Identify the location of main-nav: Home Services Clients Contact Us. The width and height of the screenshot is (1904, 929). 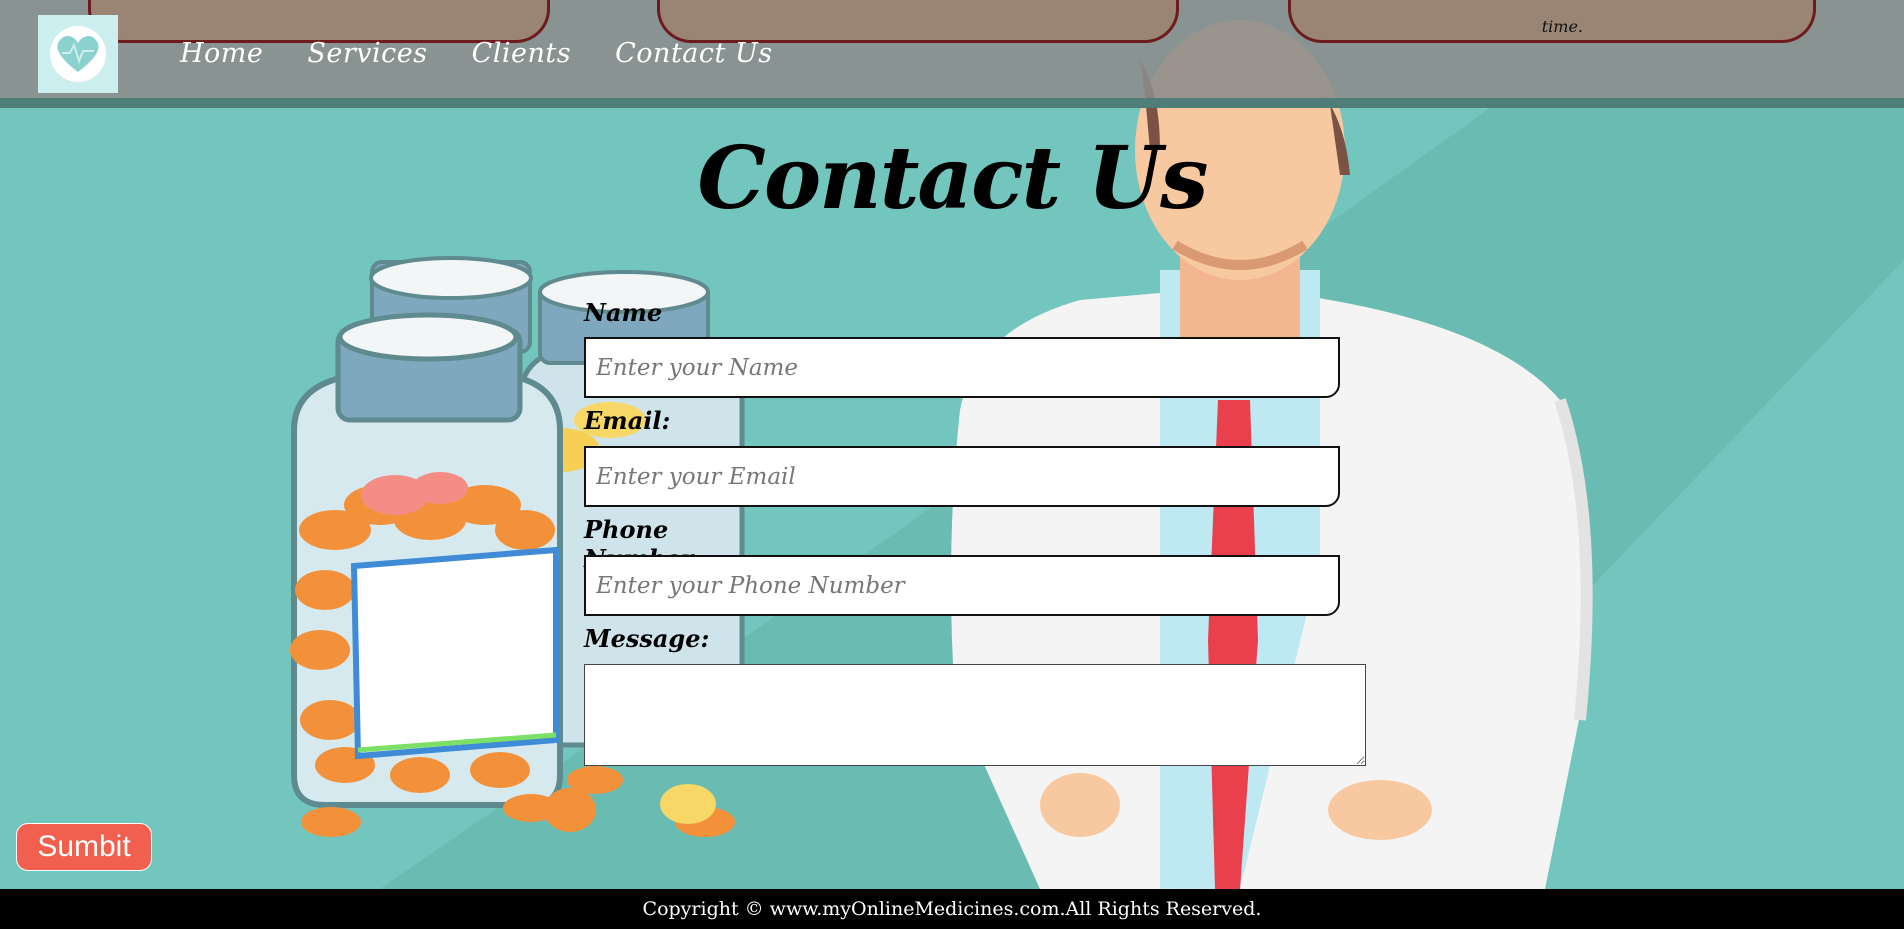
(476, 53).